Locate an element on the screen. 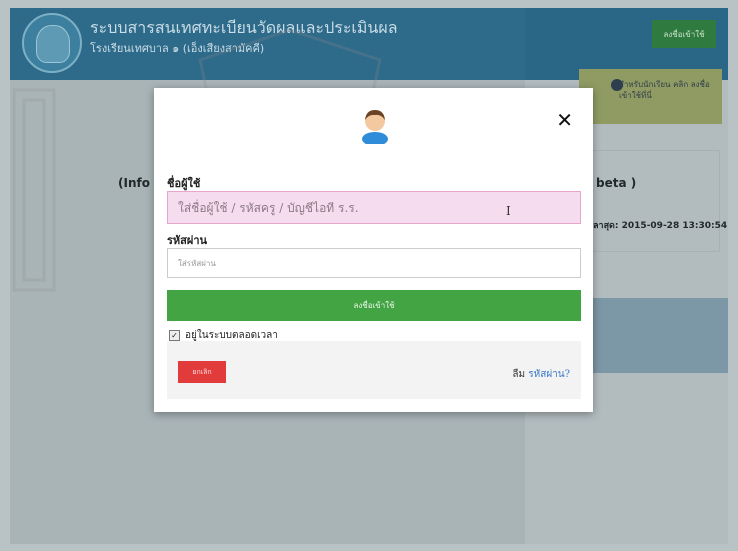  cancel-button: ยกเลิก is located at coordinates (202, 372).